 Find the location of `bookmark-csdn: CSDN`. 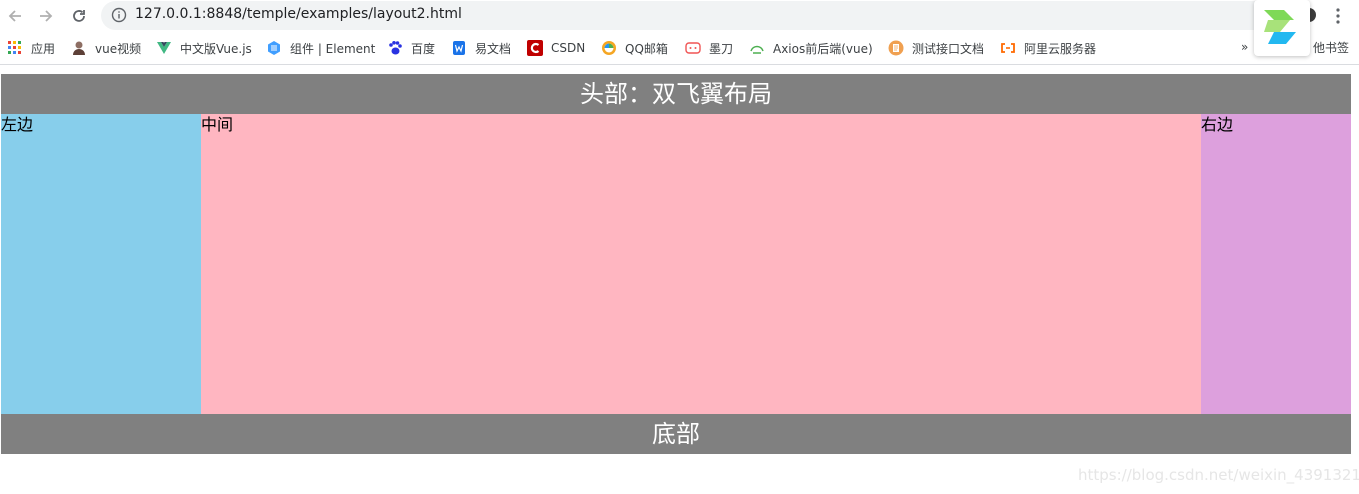

bookmark-csdn: CSDN is located at coordinates (556, 48).